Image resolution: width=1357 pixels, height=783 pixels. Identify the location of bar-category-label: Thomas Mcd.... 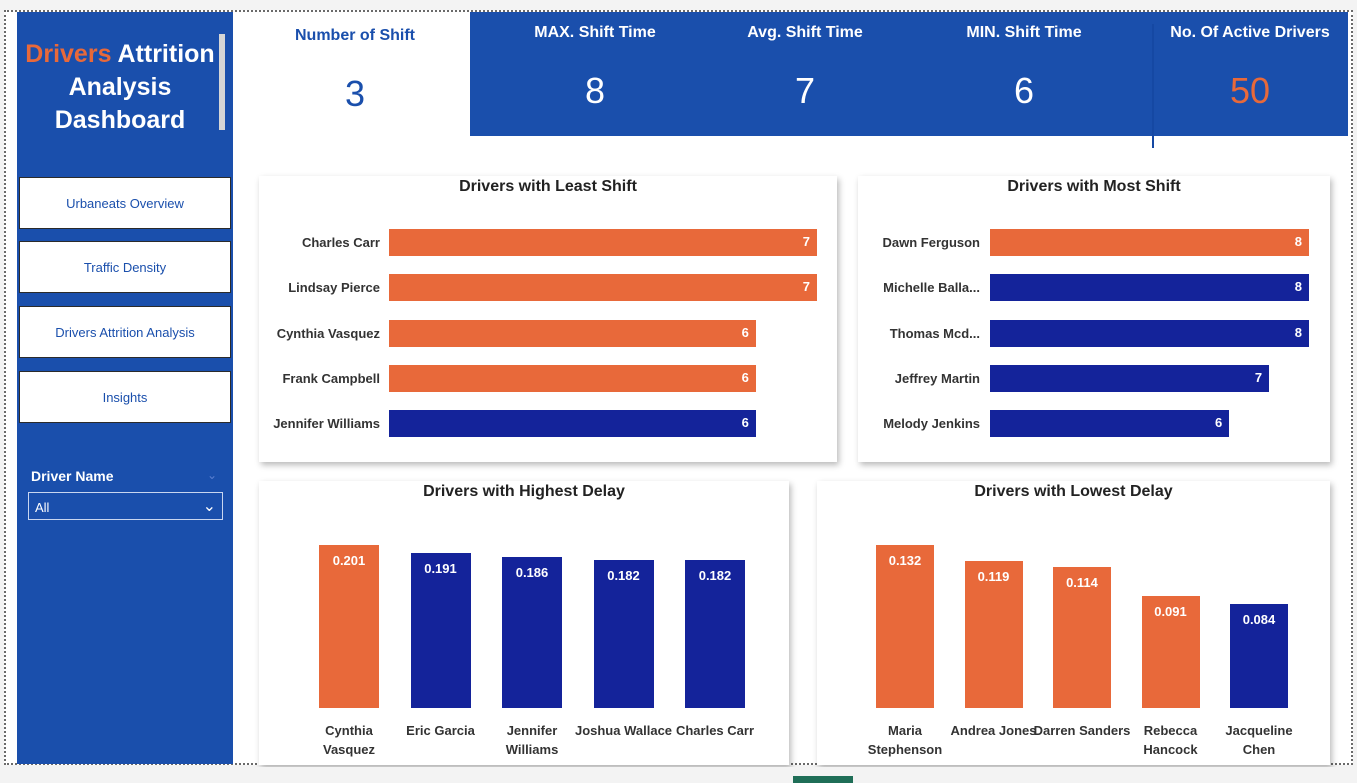
(934, 333).